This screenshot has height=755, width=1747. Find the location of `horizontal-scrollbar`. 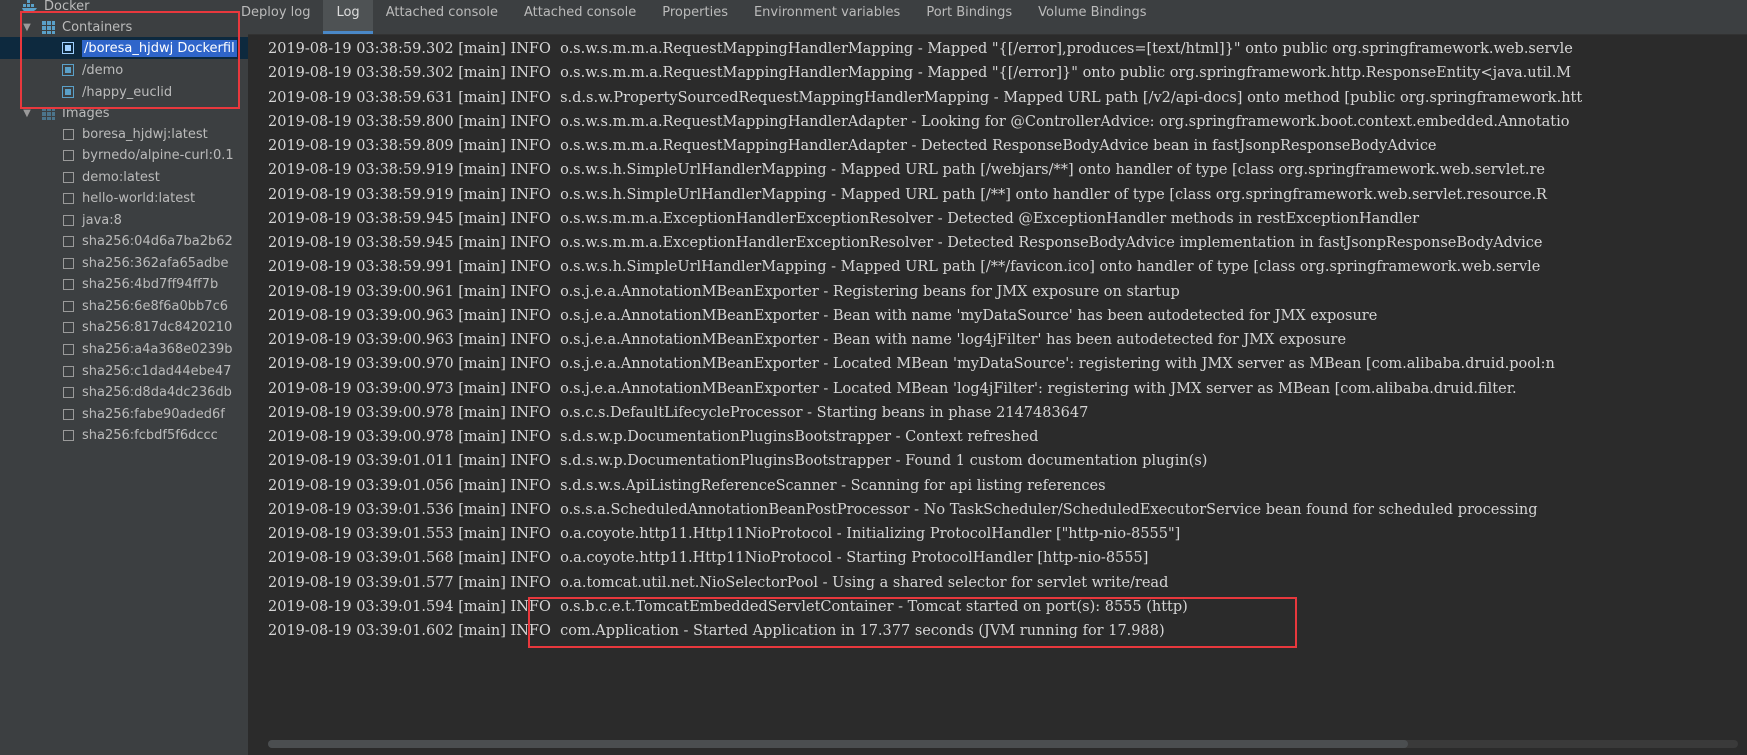

horizontal-scrollbar is located at coordinates (1003, 744).